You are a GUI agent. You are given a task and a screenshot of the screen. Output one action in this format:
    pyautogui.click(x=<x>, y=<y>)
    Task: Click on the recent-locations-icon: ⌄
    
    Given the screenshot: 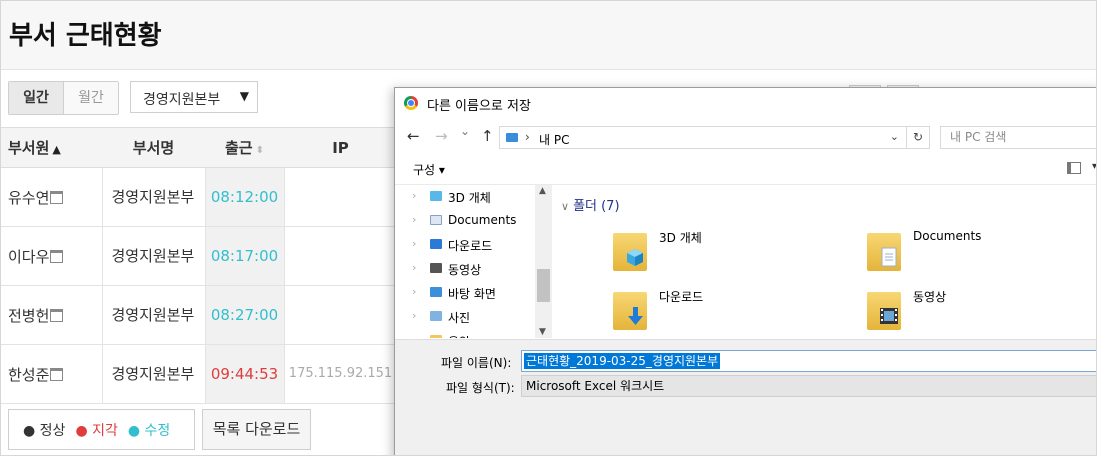 What is the action you would take?
    pyautogui.click(x=465, y=131)
    